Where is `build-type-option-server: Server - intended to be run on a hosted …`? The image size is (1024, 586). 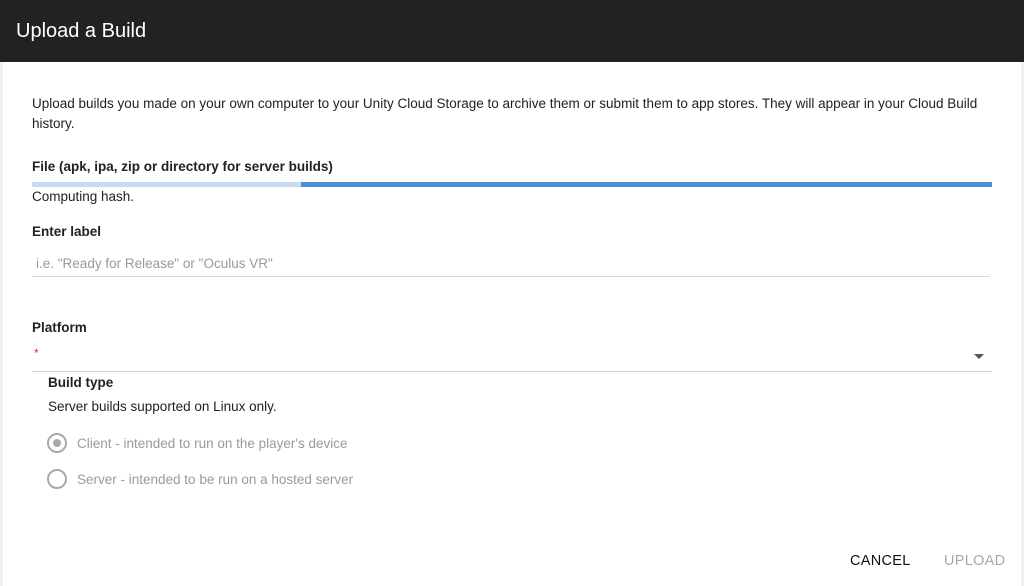
build-type-option-server: Server - intended to be run on a hosted … is located at coordinates (200, 479).